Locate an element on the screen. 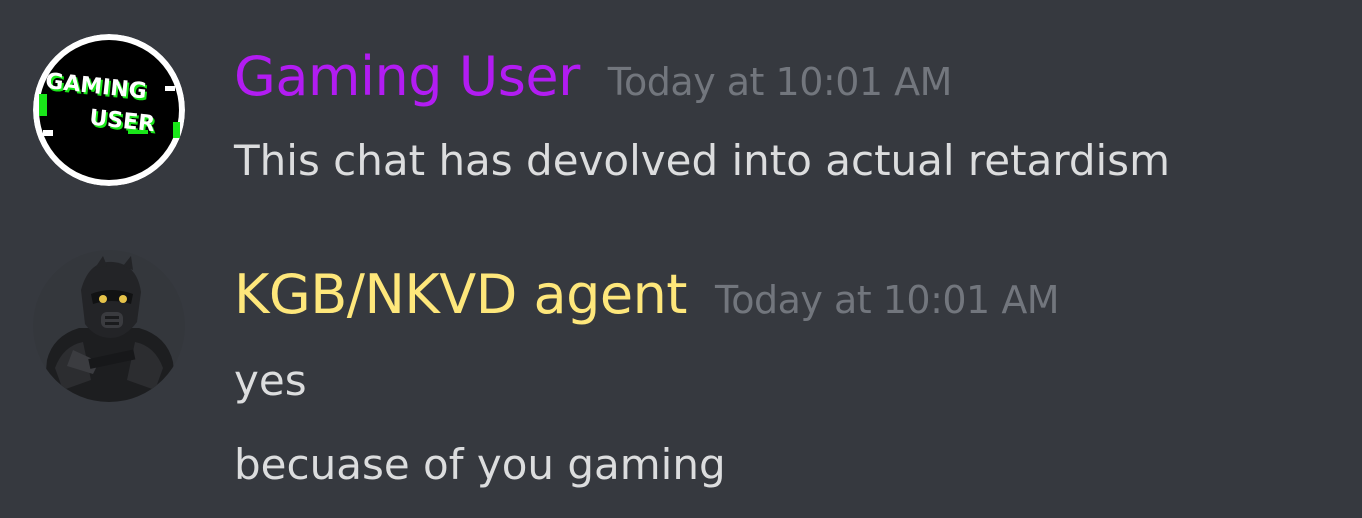 The width and height of the screenshot is (1362, 518). username-kgb-agent: KGB/NKVD agent is located at coordinates (460, 295).